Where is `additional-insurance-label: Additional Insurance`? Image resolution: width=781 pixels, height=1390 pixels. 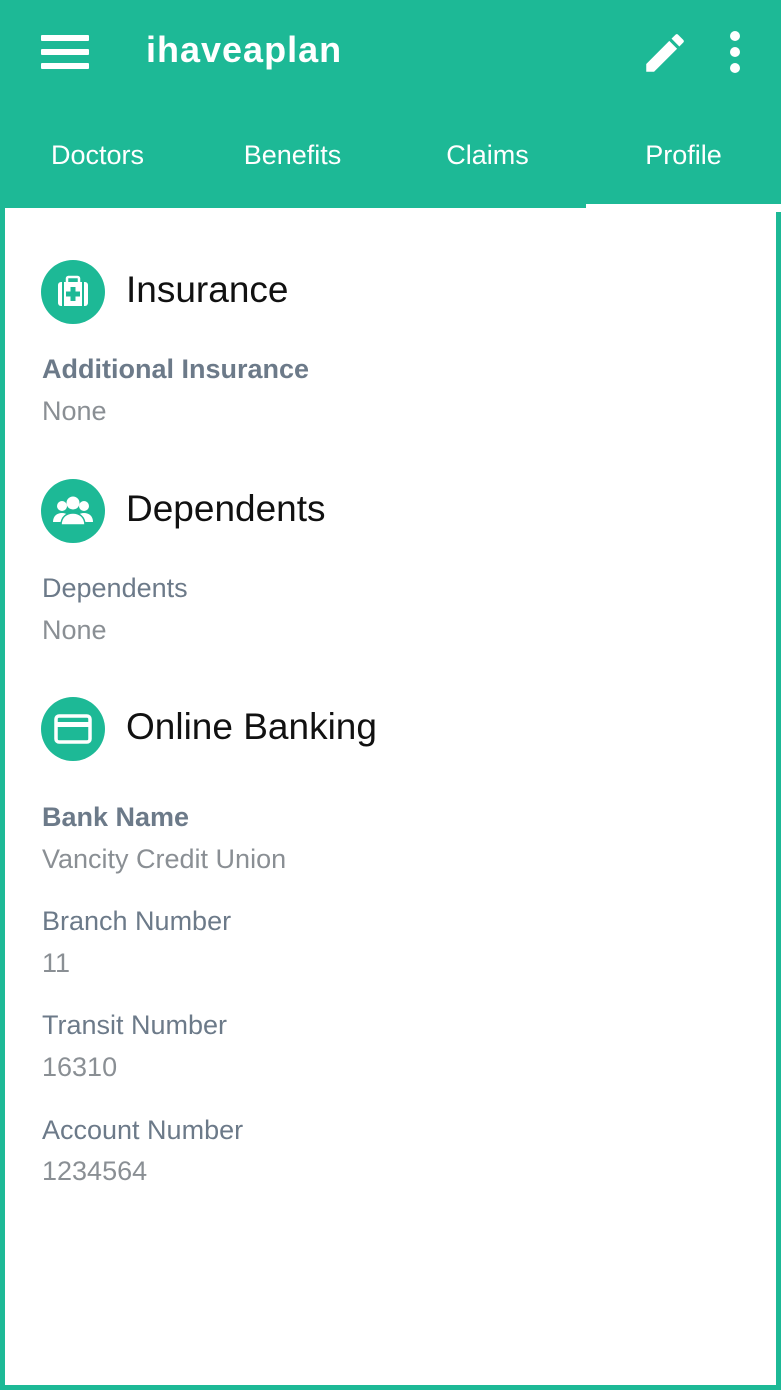 additional-insurance-label: Additional Insurance is located at coordinates (176, 369).